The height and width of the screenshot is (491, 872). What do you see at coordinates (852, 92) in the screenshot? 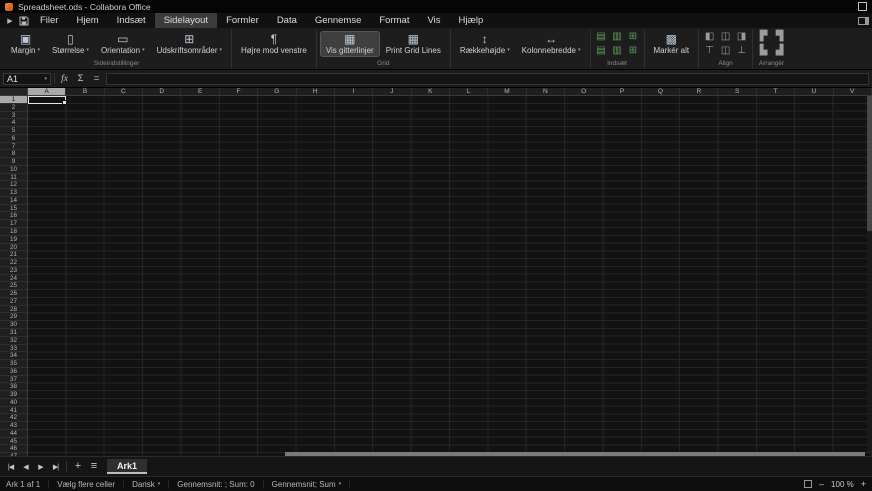
I see `column-header-V: V` at bounding box center [852, 92].